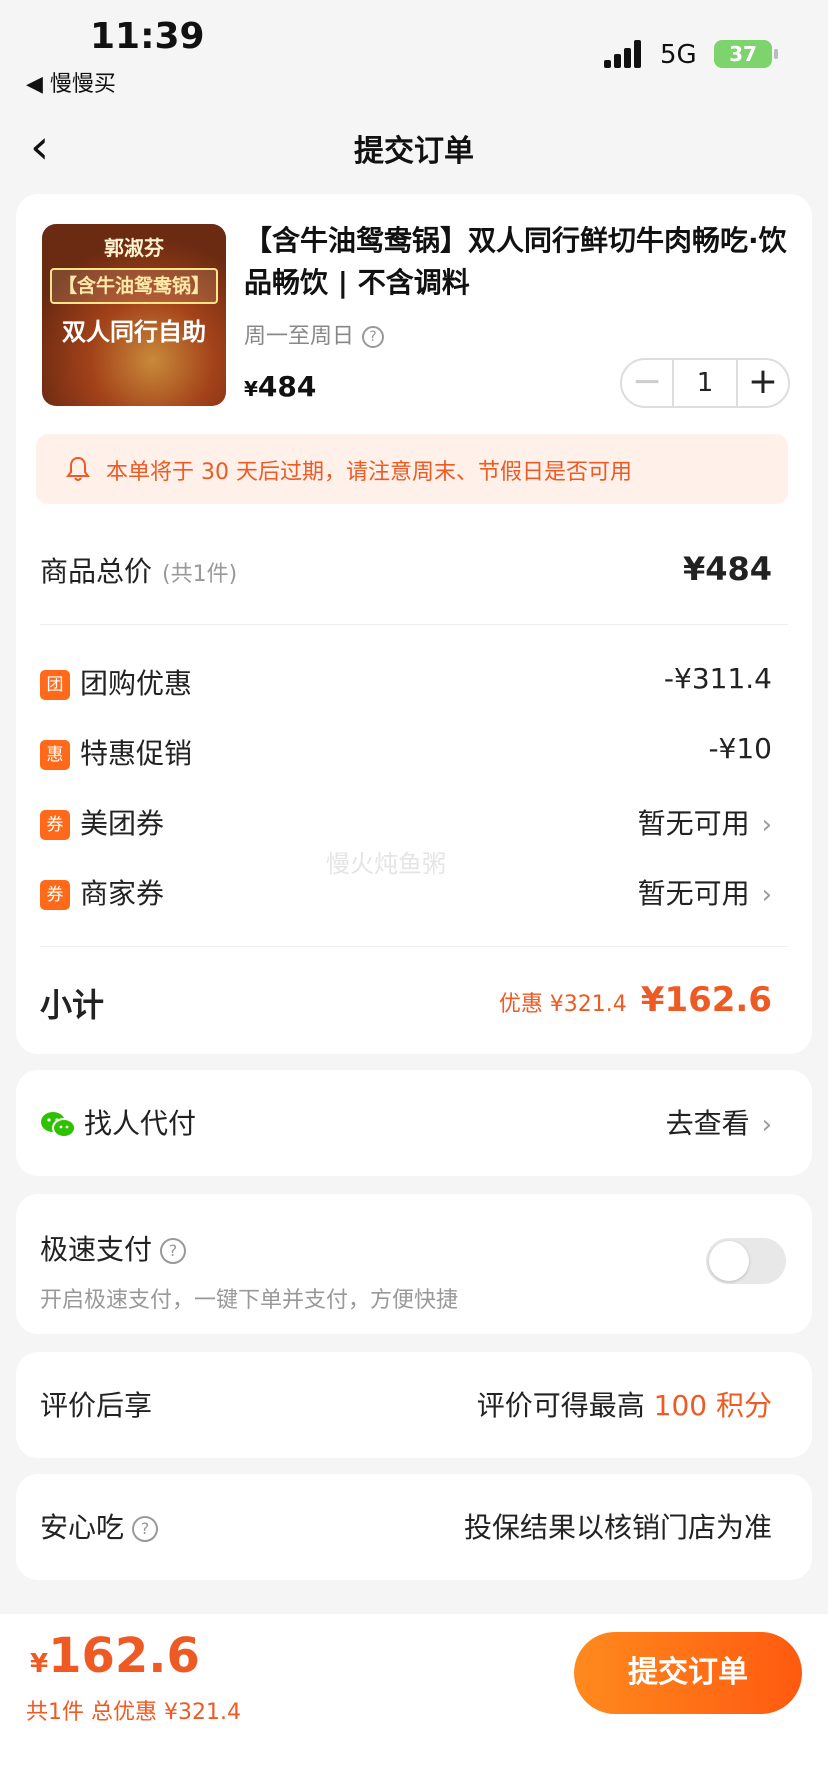 The image size is (828, 1792). I want to click on bottom-total-value: 162.6, so click(124, 1656).